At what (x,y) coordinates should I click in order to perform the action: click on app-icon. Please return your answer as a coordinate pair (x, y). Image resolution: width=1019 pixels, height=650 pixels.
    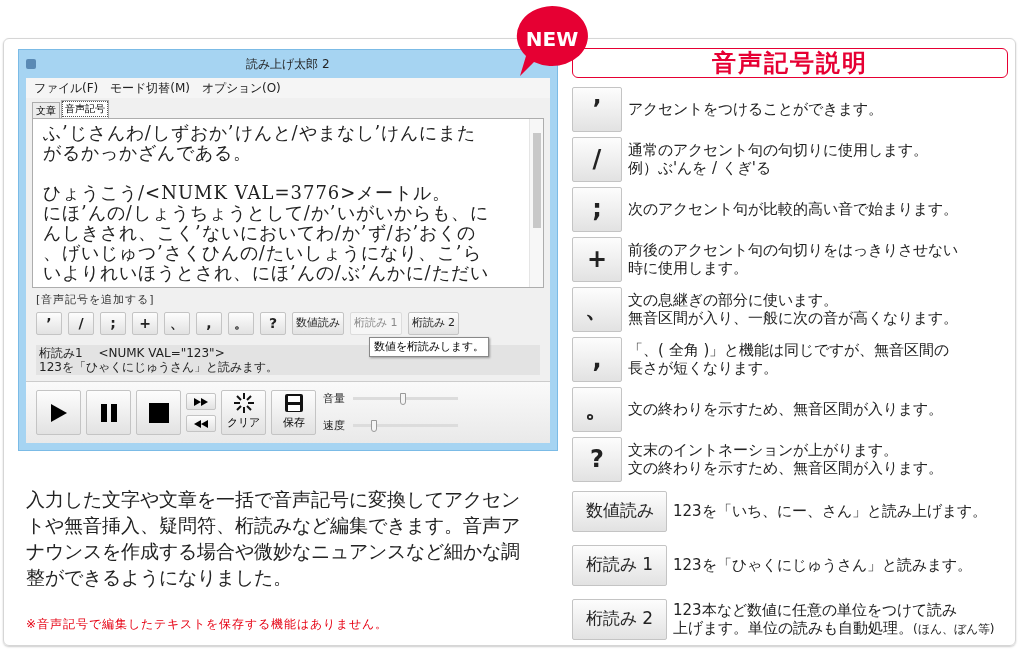
    Looking at the image, I should click on (31, 64).